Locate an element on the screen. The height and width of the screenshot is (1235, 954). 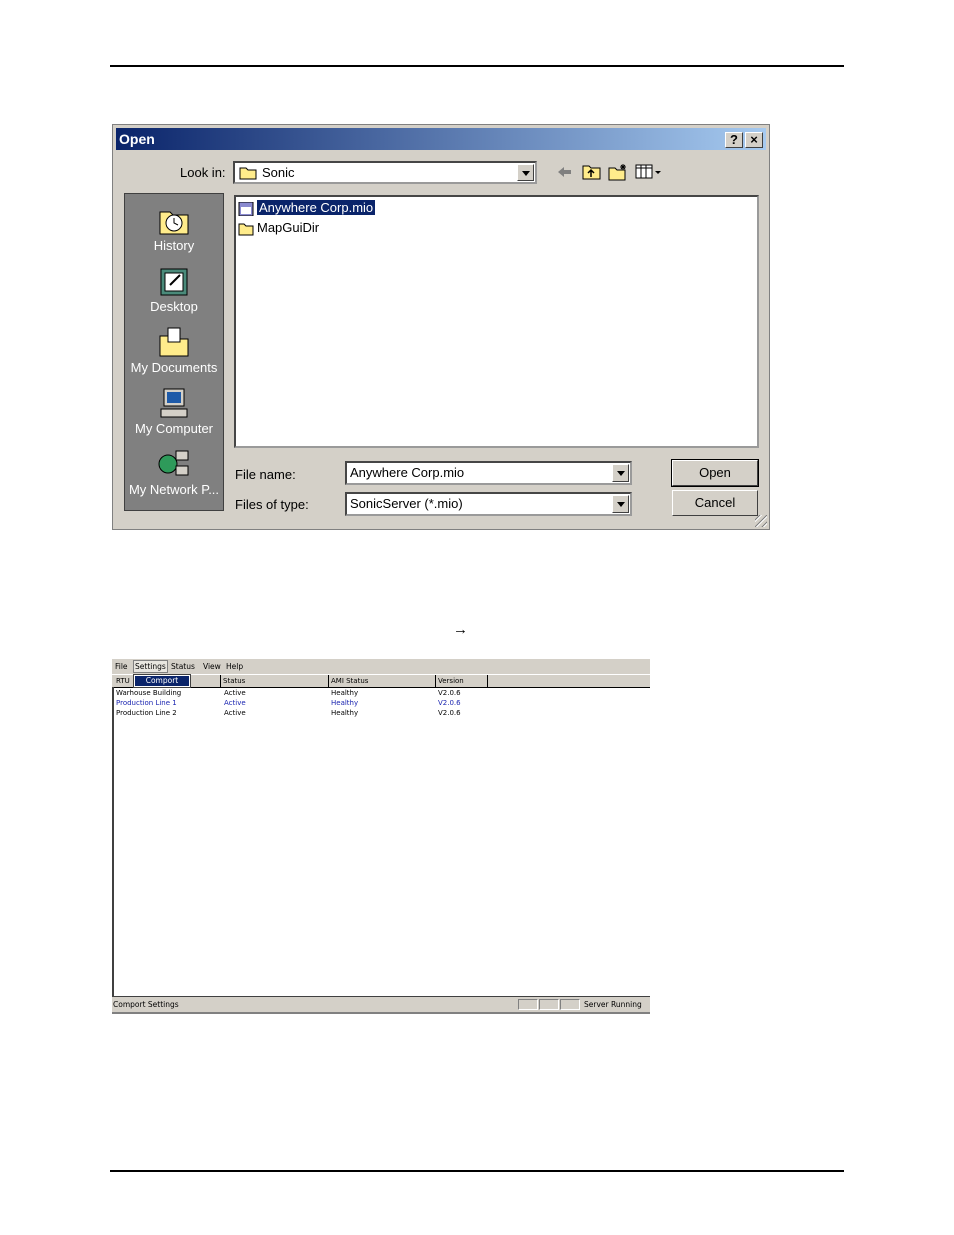
close-button: × is located at coordinates (754, 140).